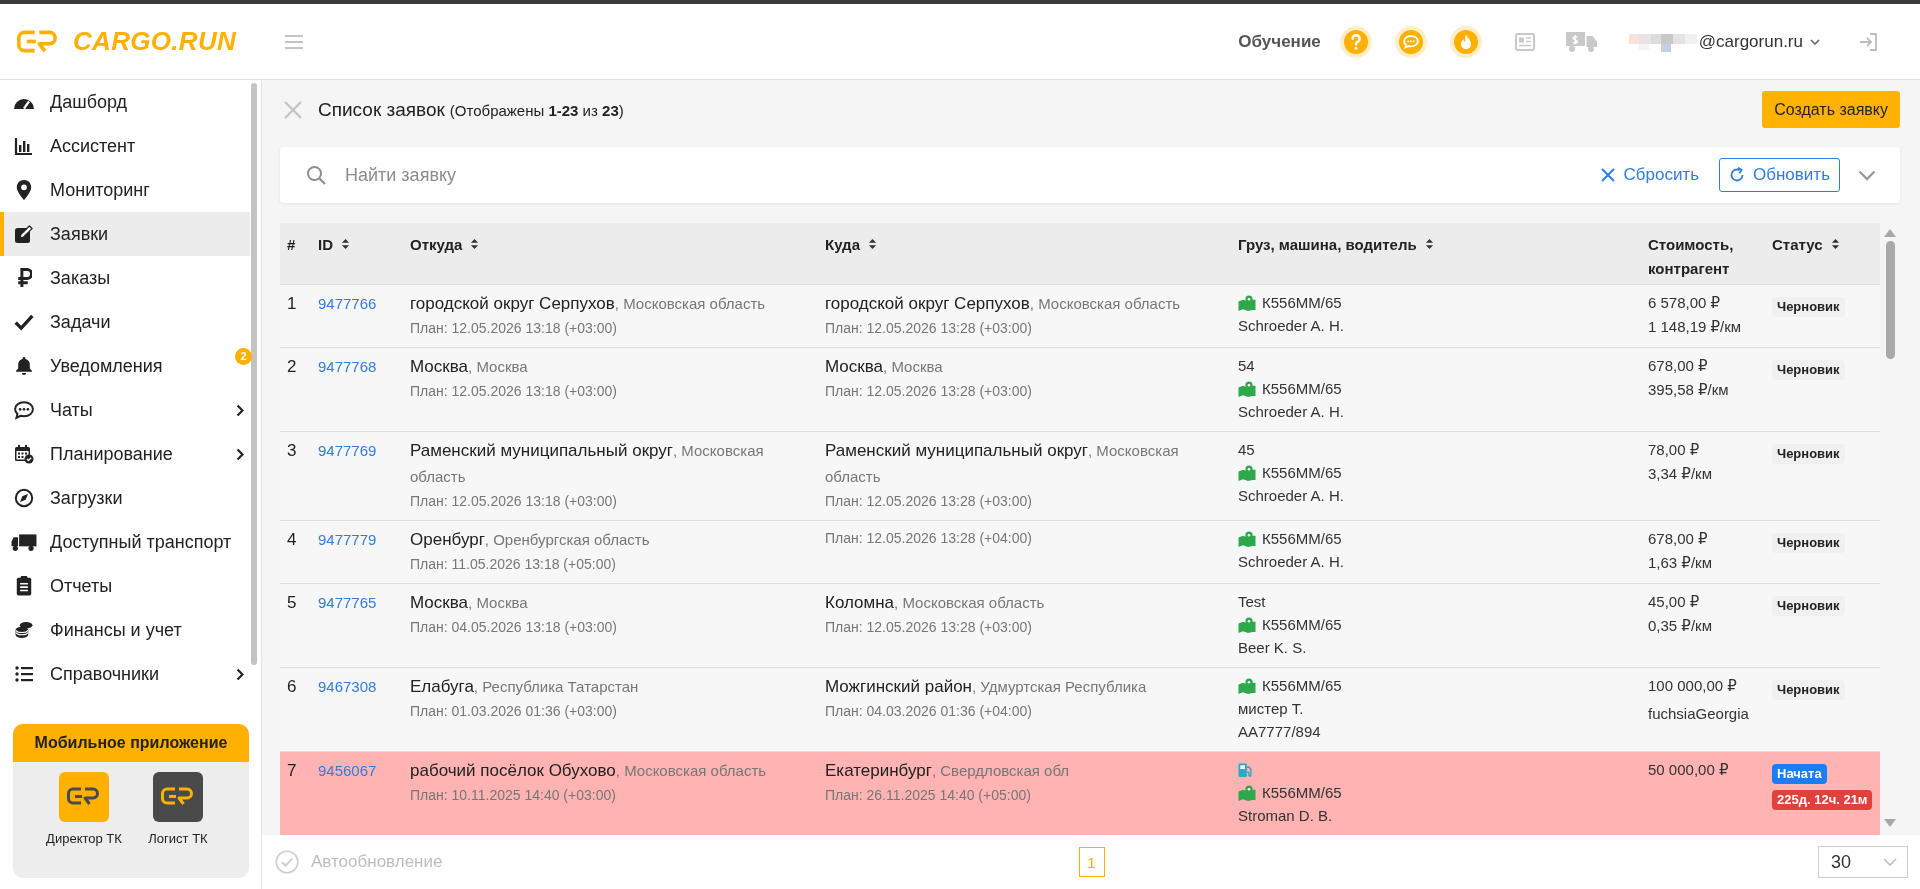 The image size is (1920, 889). What do you see at coordinates (125, 322) in the screenshot?
I see `sidebar-item: Задачи` at bounding box center [125, 322].